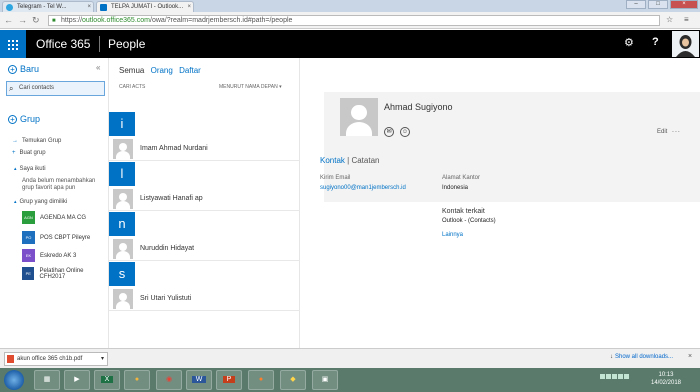 Image resolution: width=700 pixels, height=392 pixels. What do you see at coordinates (98, 67) in the screenshot?
I see `collapse-icon: «` at bounding box center [98, 67].